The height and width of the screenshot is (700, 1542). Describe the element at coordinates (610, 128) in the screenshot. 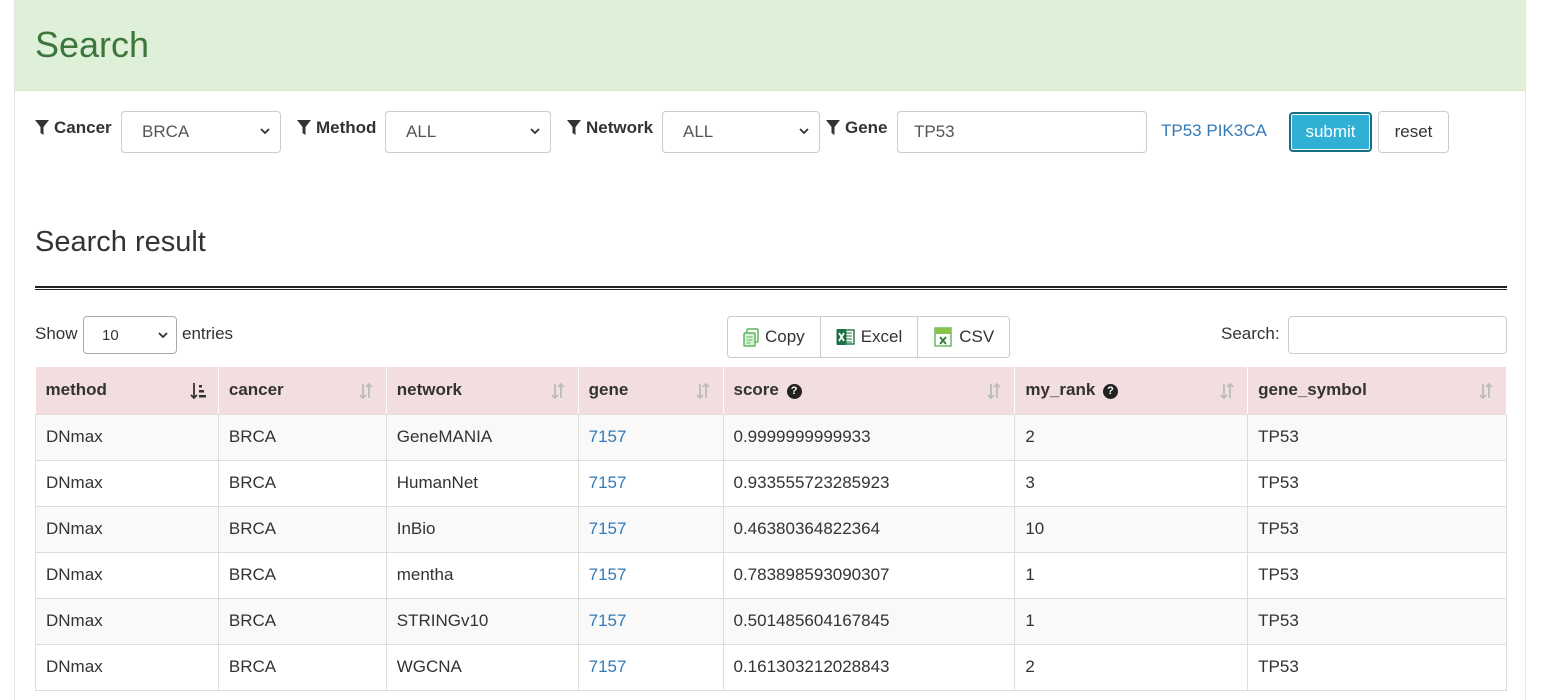

I see `network-filter-label: Network` at that location.